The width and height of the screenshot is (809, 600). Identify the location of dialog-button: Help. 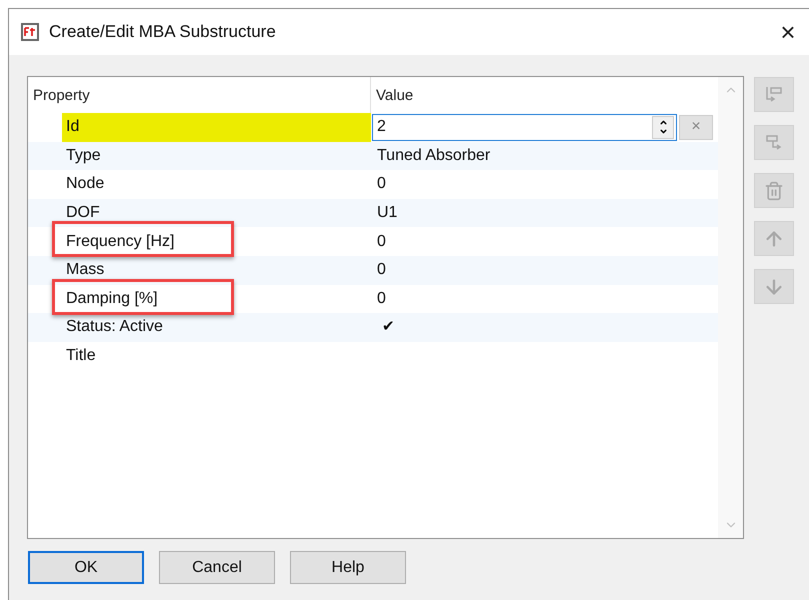
(348, 567).